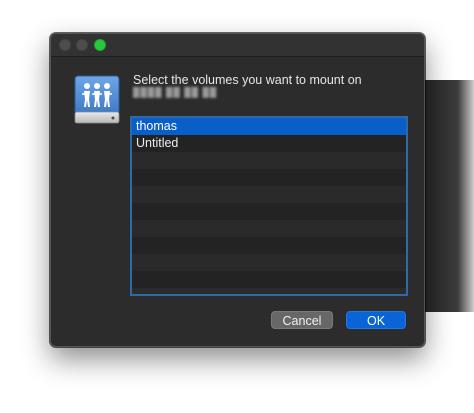 The image size is (474, 413). I want to click on shared-network-drive-icon, so click(97, 99).